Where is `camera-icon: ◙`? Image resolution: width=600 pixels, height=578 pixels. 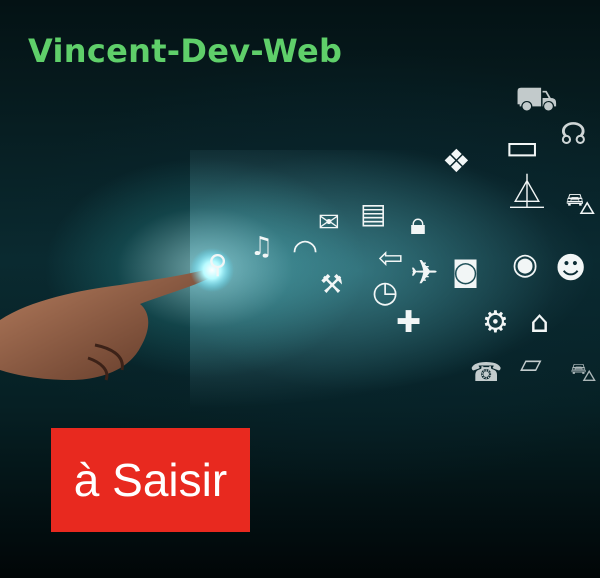 camera-icon: ◙ is located at coordinates (466, 271).